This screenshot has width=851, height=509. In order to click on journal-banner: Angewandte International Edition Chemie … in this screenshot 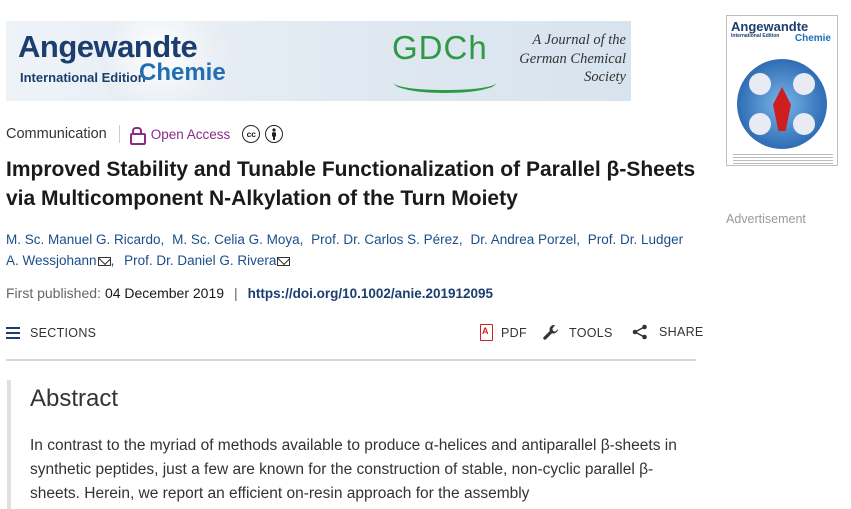, I will do `click(318, 61)`.